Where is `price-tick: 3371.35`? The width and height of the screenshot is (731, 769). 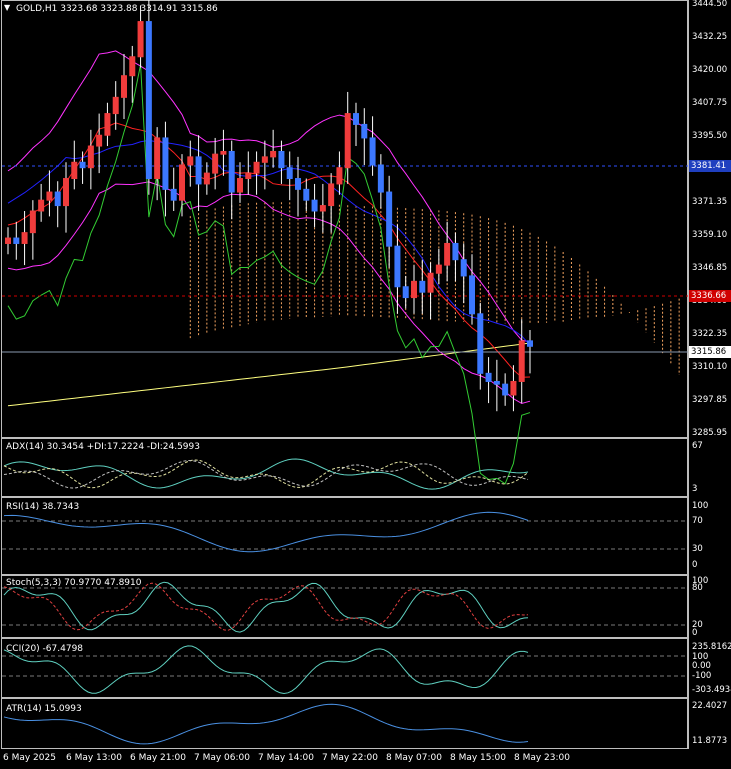
price-tick: 3371.35 is located at coordinates (710, 202).